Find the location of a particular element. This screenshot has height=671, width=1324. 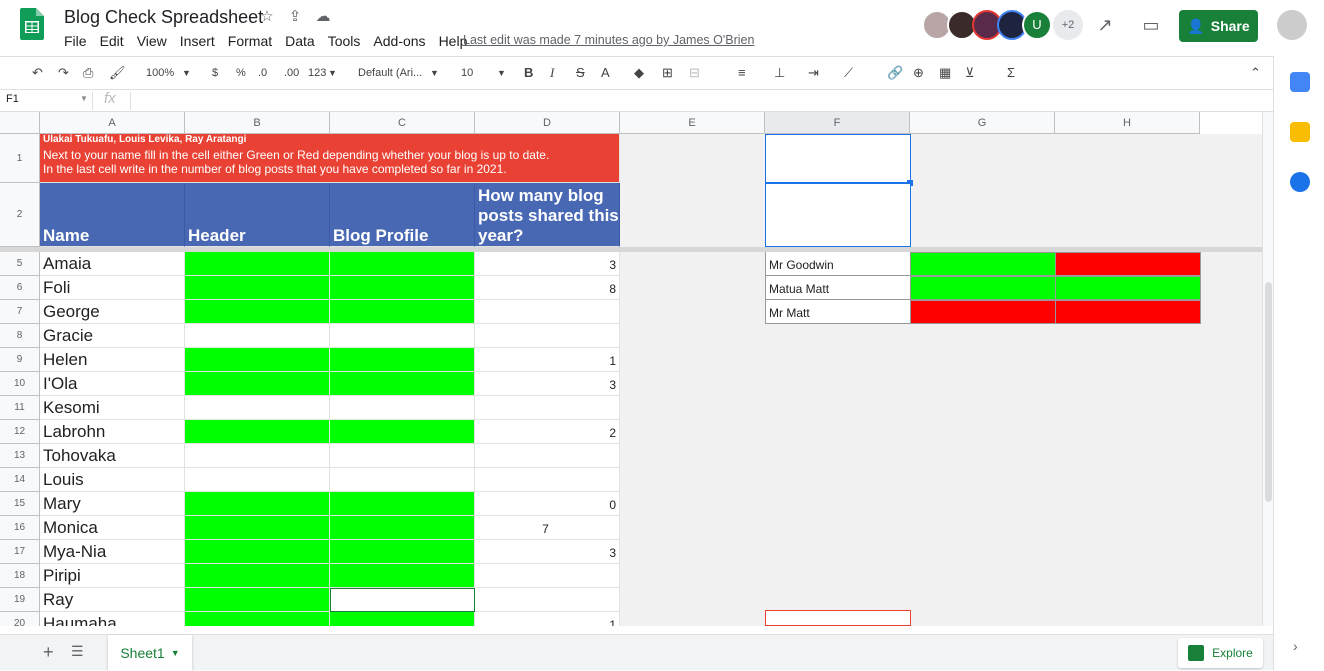

cloud-status-icon: ☁ is located at coordinates (323, 17).